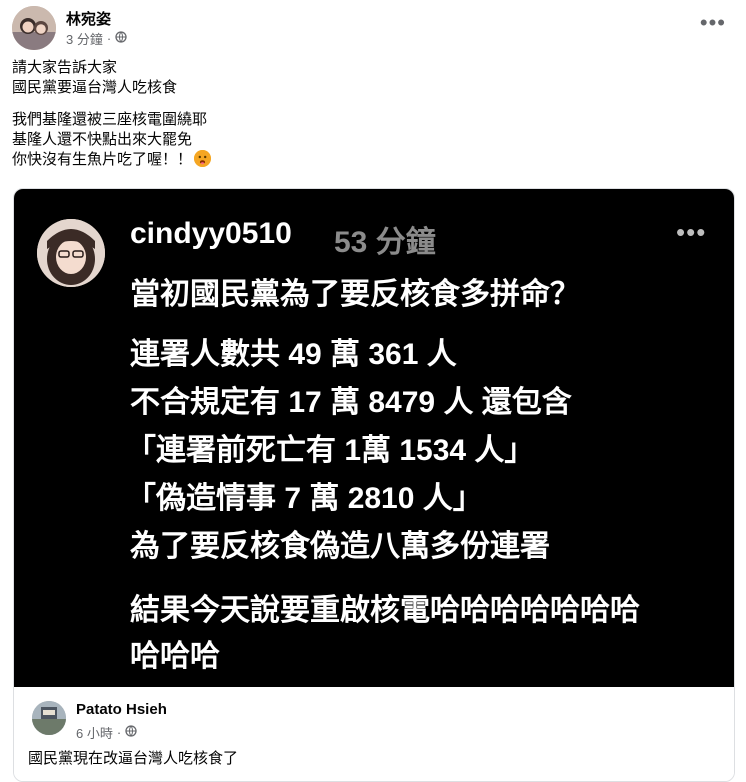 Image resolution: width=746 pixels, height=782 pixels. Describe the element at coordinates (71, 253) in the screenshot. I see `screenshot-avatar` at that location.